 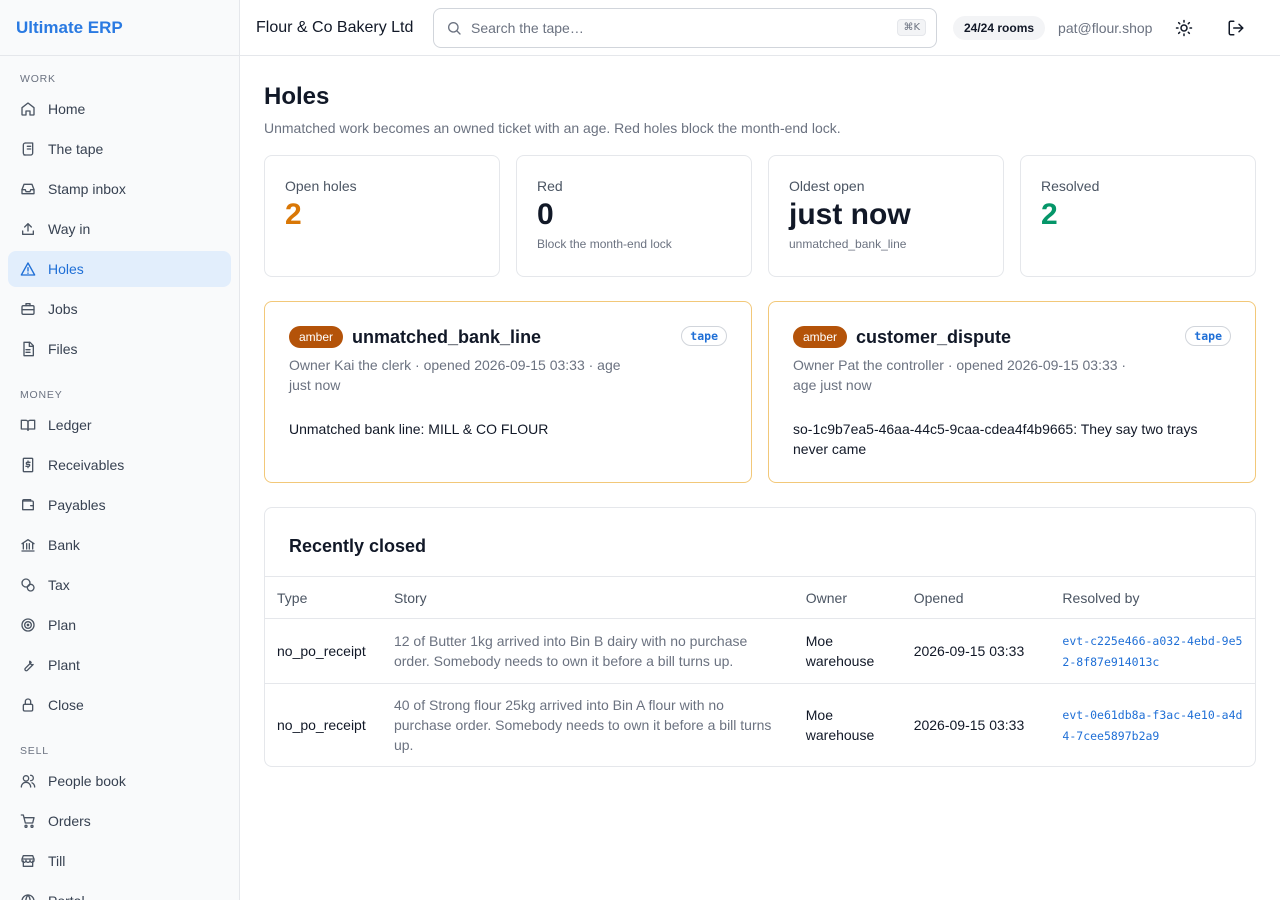 What do you see at coordinates (447, 336) in the screenshot?
I see `hole-type: unmatched_bank_line` at bounding box center [447, 336].